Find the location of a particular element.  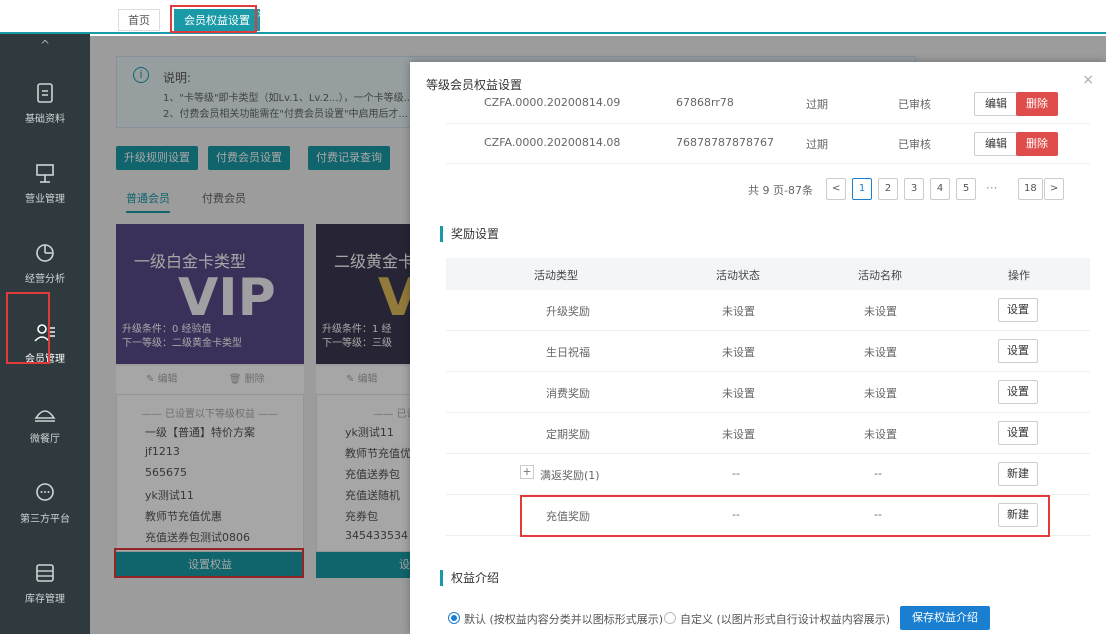

reward-type: 满返奖励(1) is located at coordinates (570, 475).